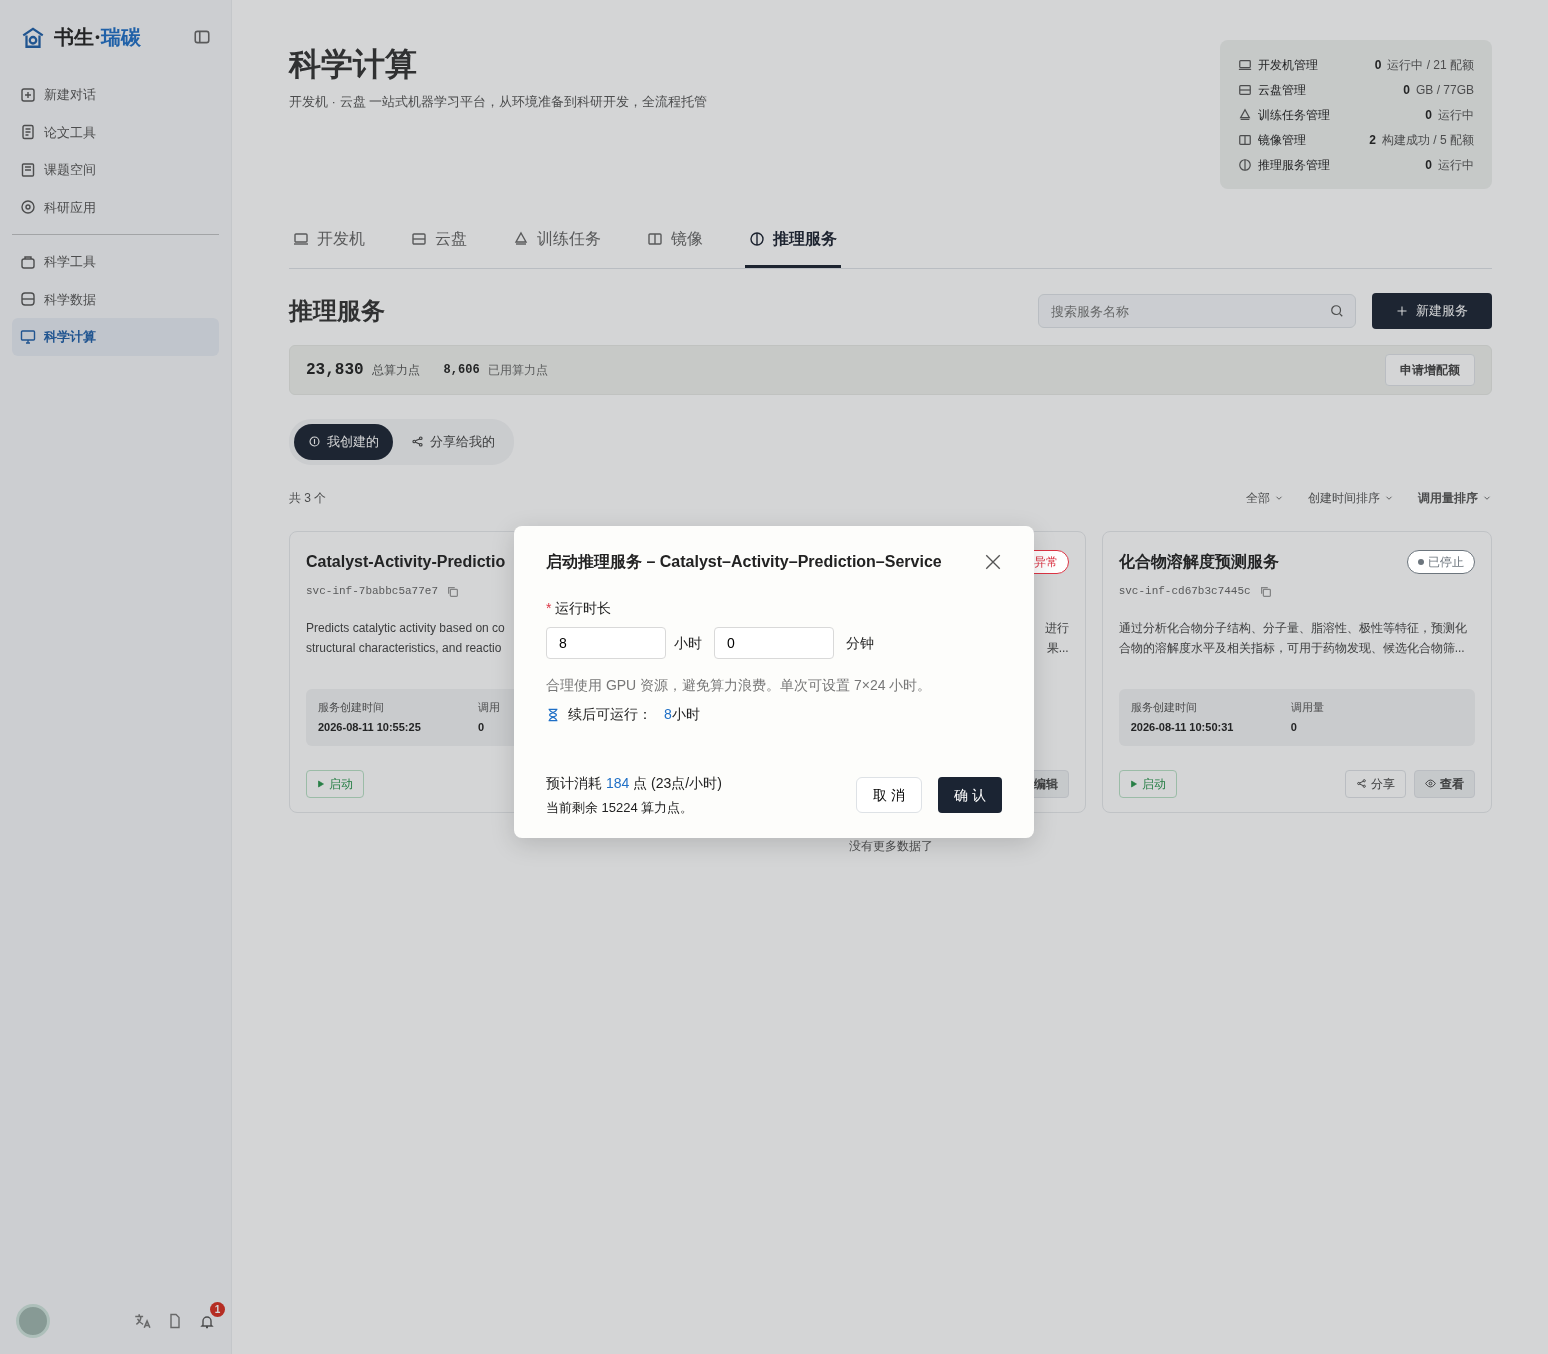  I want to click on tab: 开发机, so click(329, 241).